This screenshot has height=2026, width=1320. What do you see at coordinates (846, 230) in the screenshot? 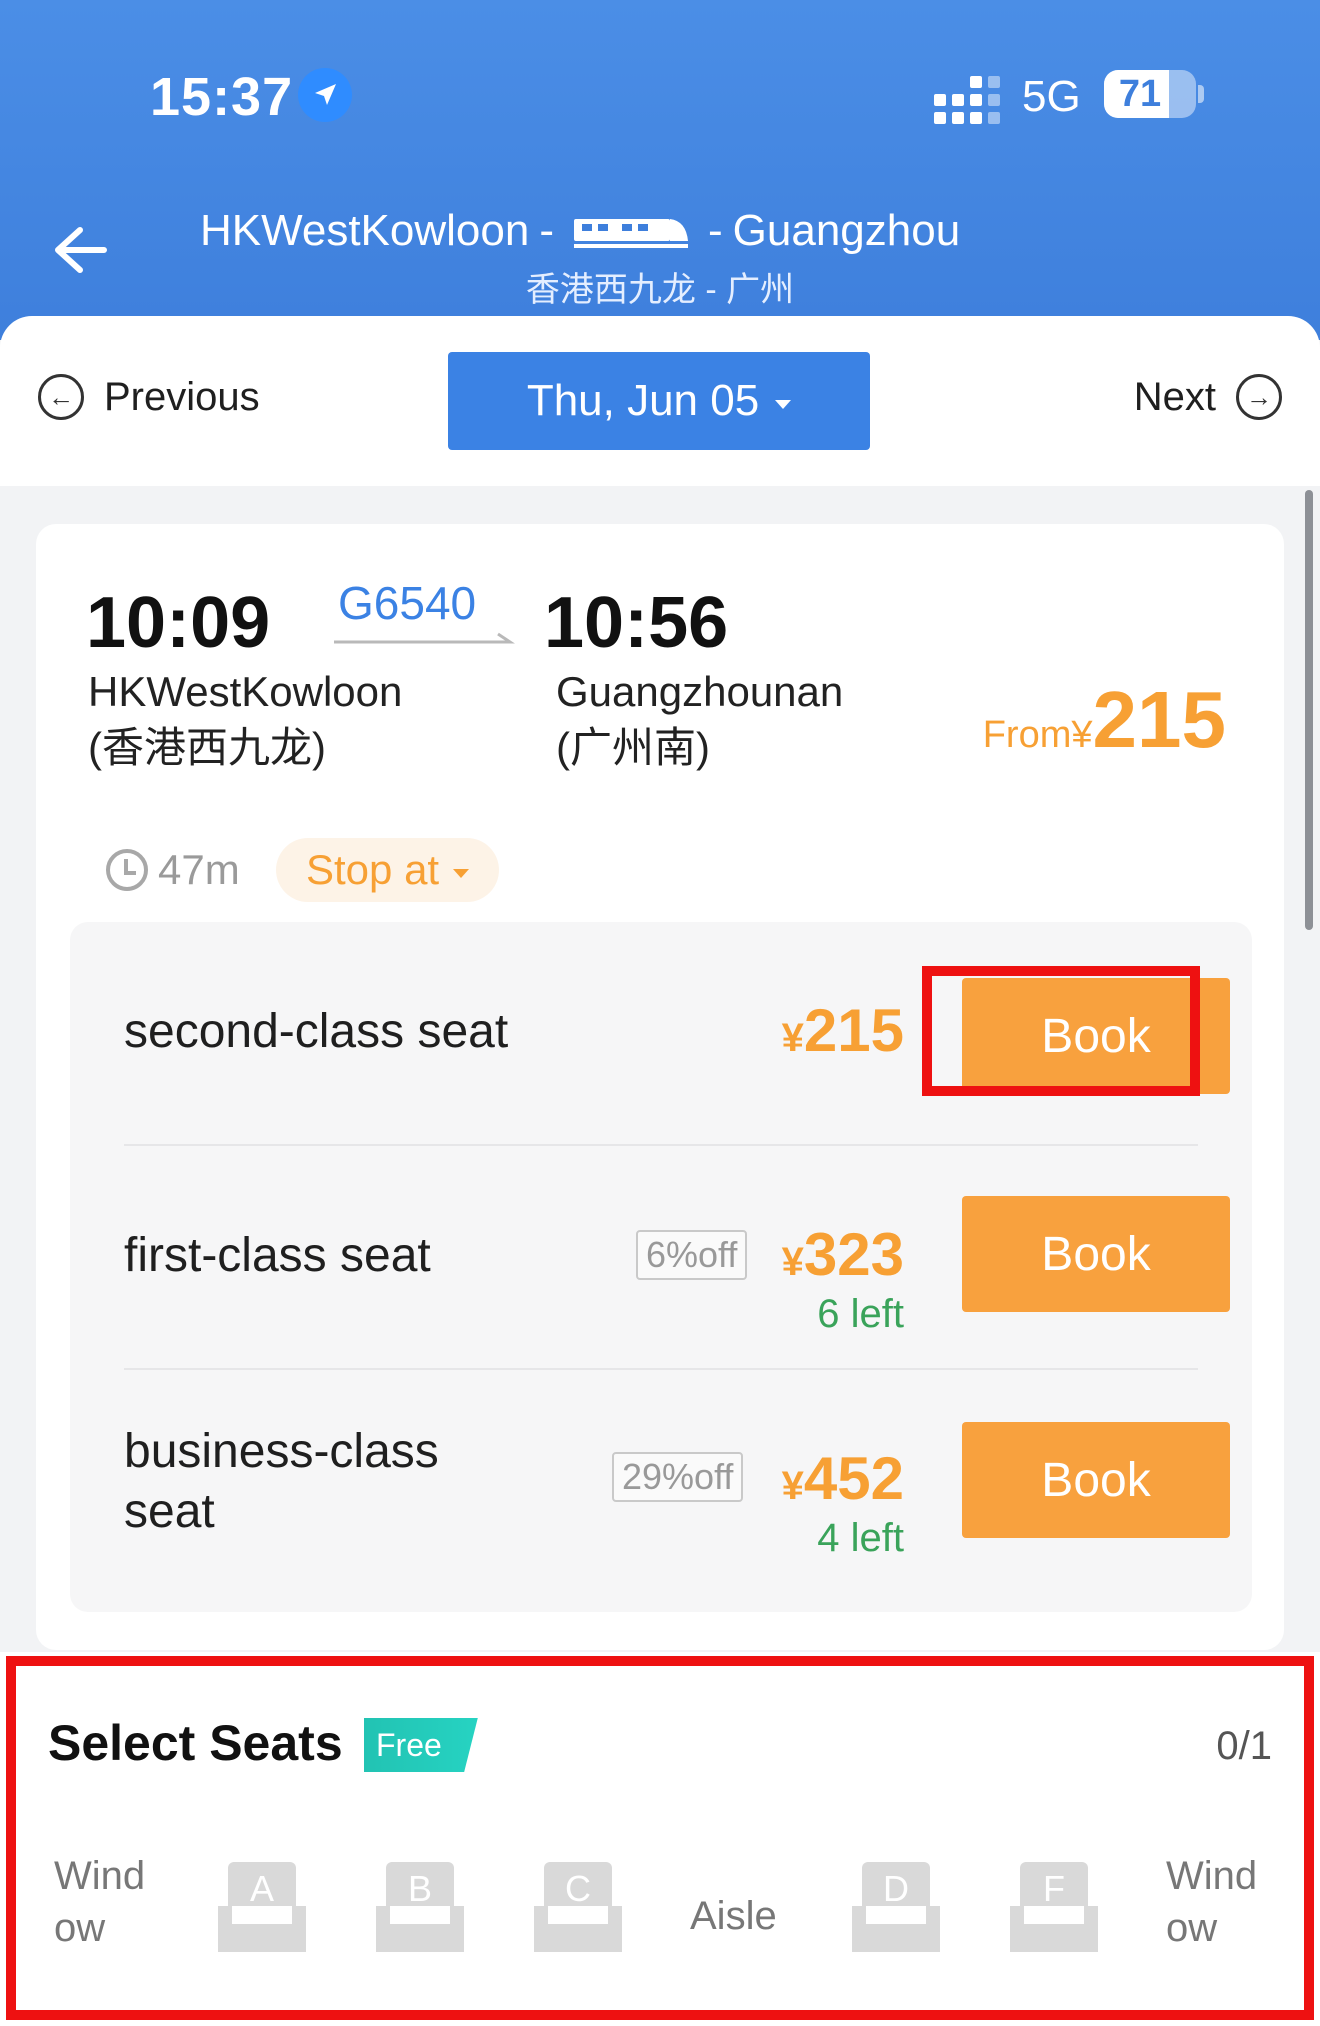
I see `route-to: Guangzhou` at bounding box center [846, 230].